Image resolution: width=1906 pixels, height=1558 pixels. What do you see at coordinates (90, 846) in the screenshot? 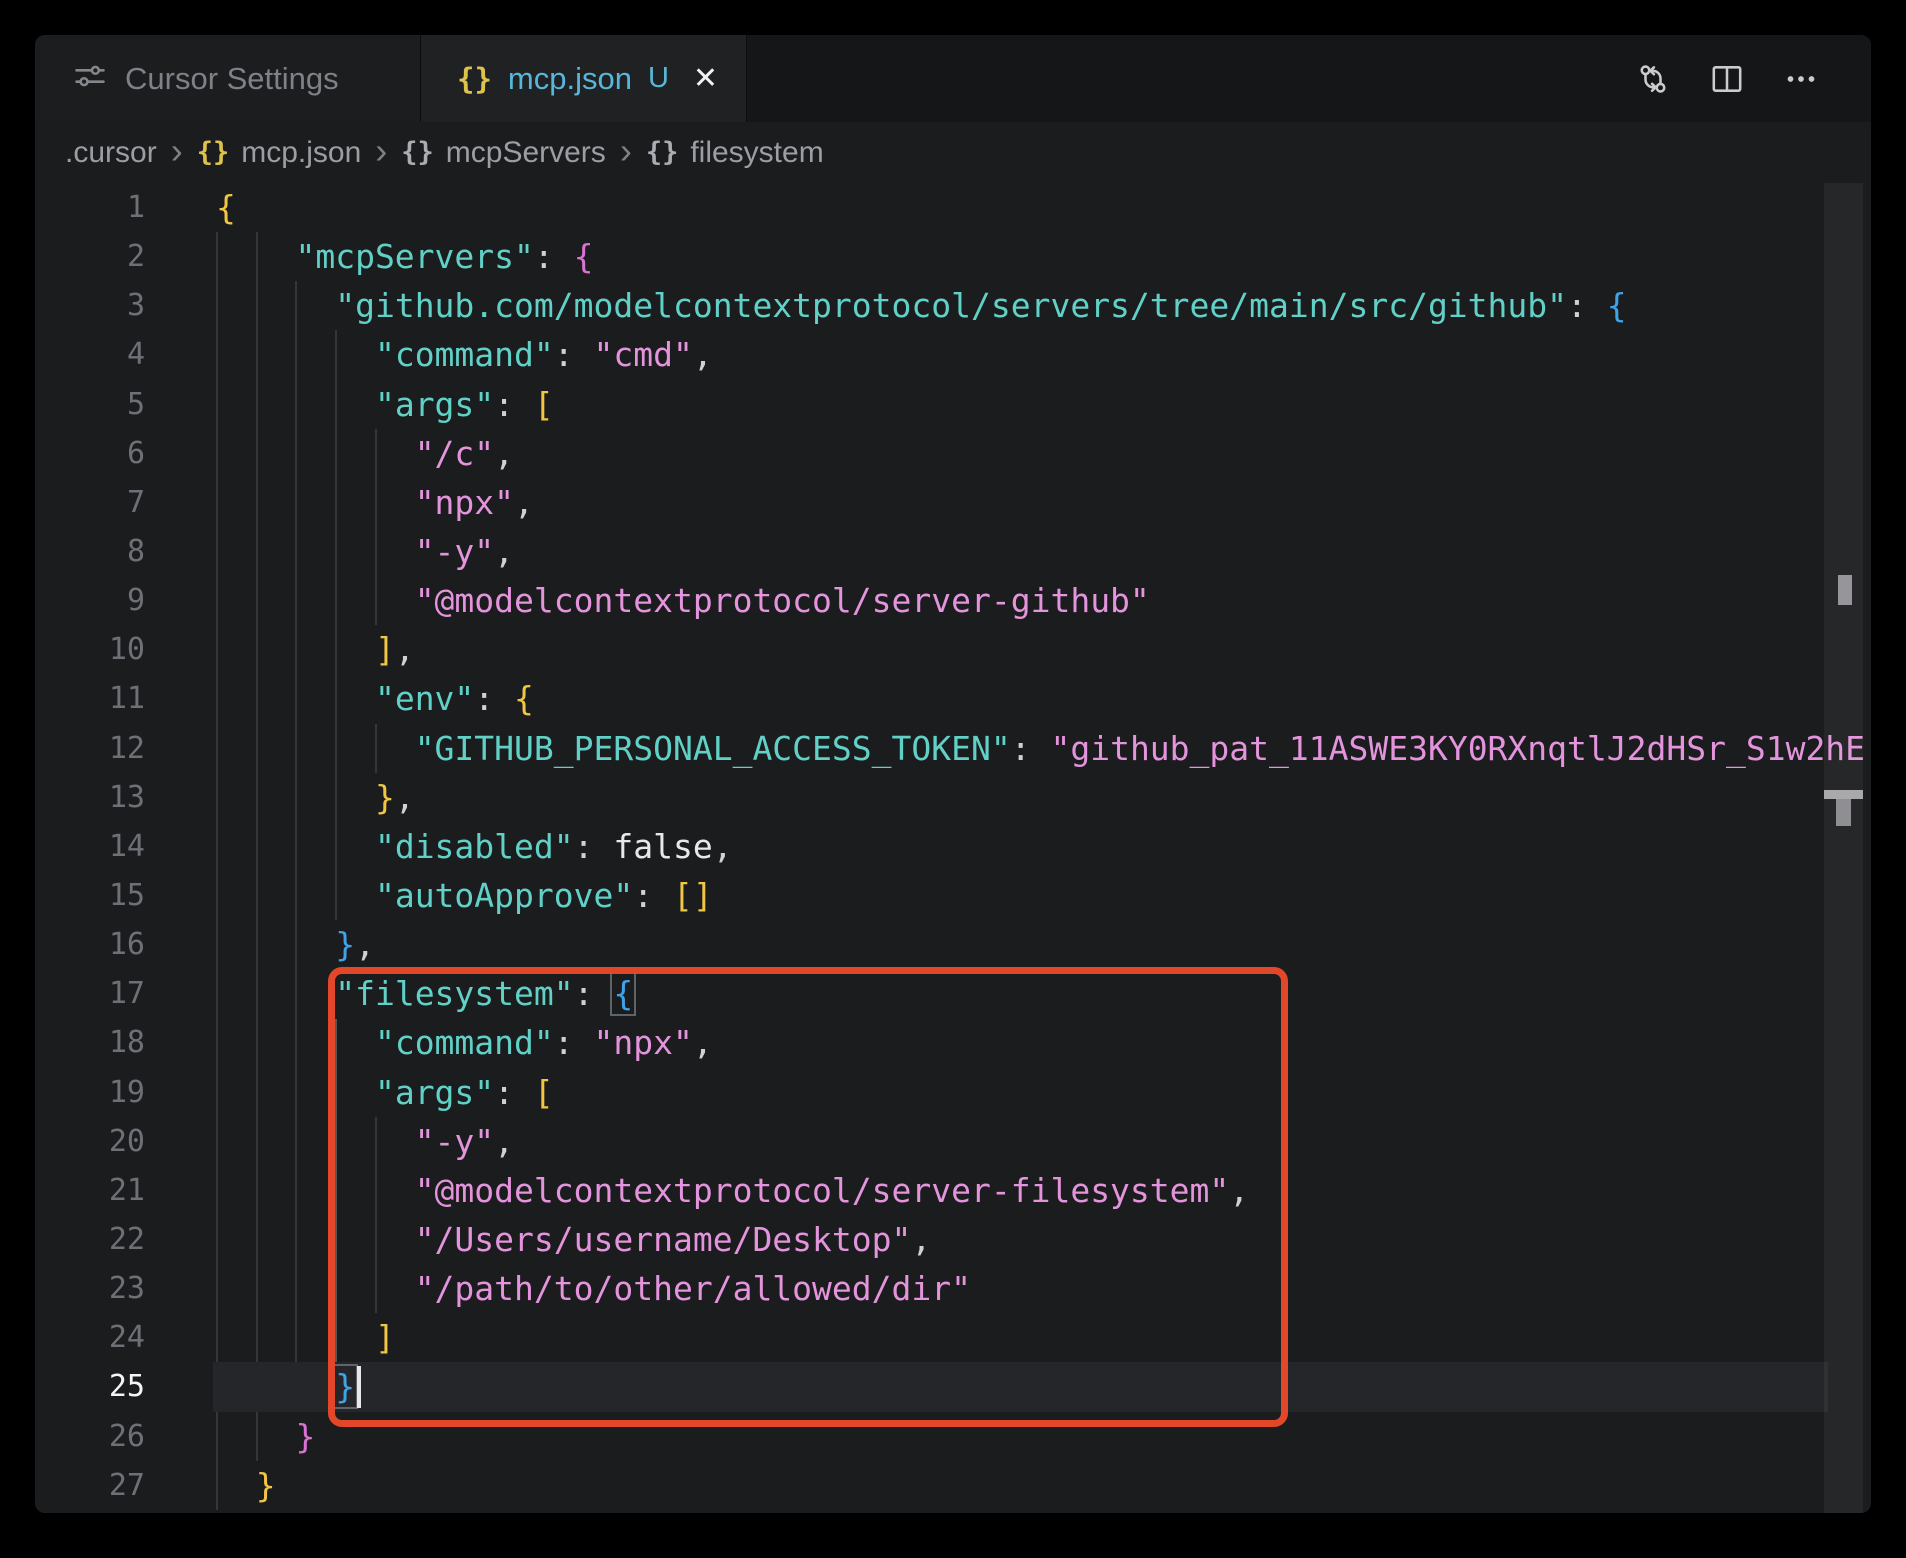
I see `line-number: 14` at bounding box center [90, 846].